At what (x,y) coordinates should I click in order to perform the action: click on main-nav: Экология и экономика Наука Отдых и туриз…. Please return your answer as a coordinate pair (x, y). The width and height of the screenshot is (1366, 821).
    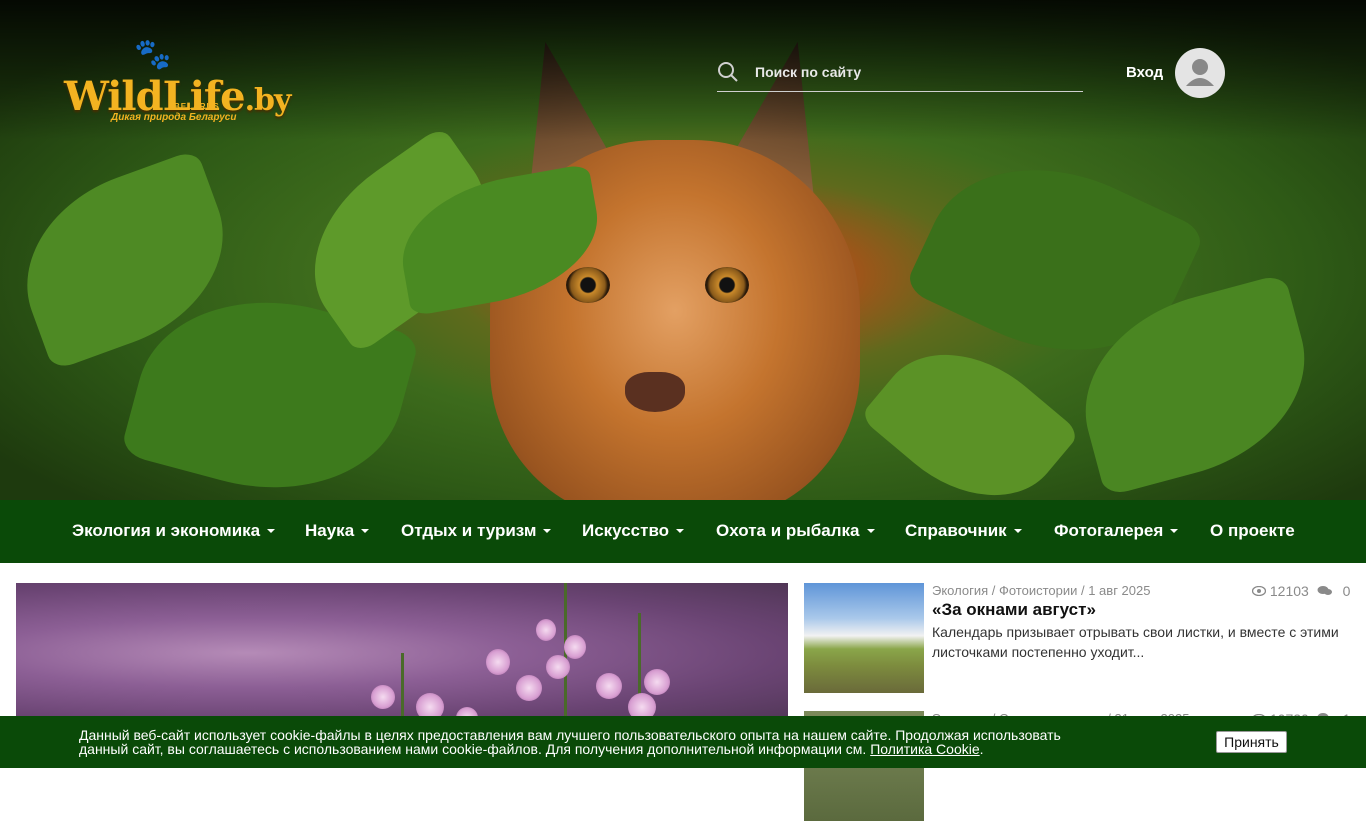
    Looking at the image, I should click on (683, 531).